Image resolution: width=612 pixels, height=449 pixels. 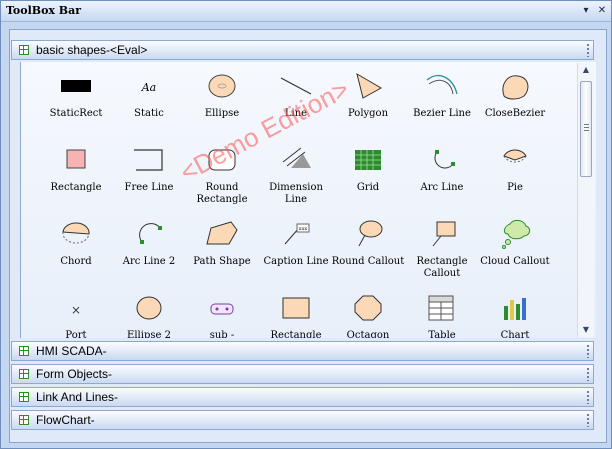 What do you see at coordinates (76, 86) in the screenshot?
I see `static-rect-icon` at bounding box center [76, 86].